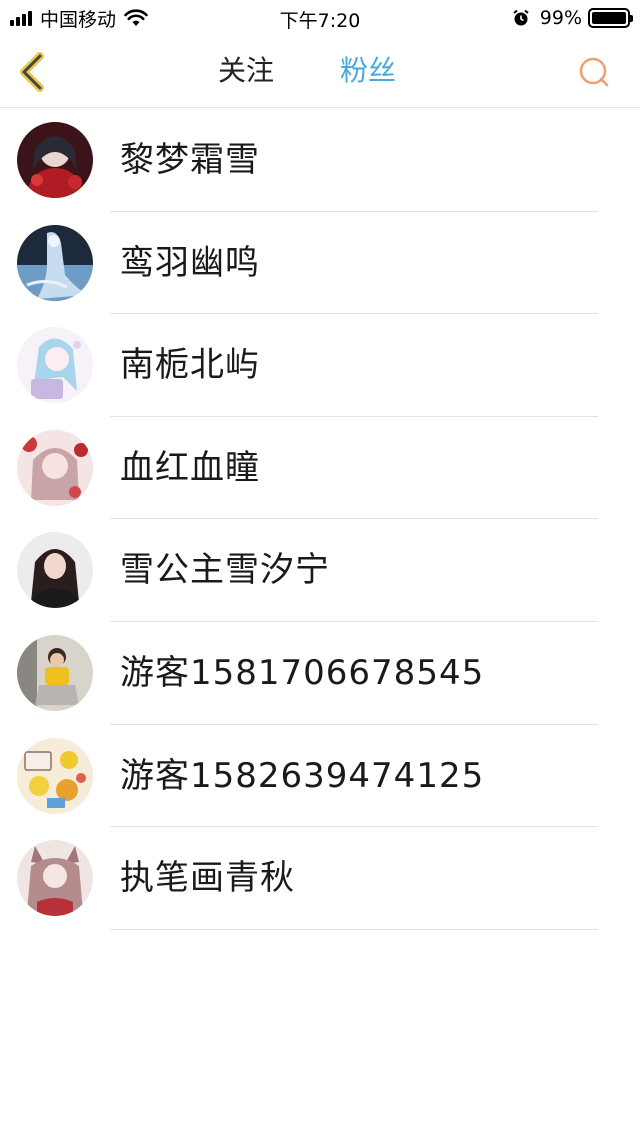 This screenshot has width=640, height=1139. Describe the element at coordinates (320, 160) in the screenshot. I see `list-item: 黎梦霜雪` at that location.